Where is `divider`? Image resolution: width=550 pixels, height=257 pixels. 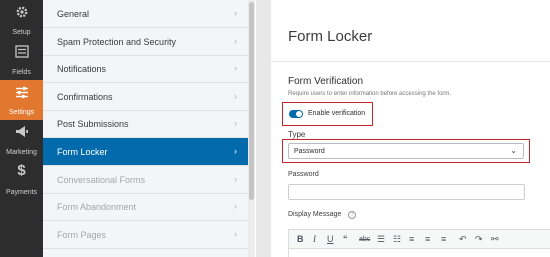 divider is located at coordinates (410, 61).